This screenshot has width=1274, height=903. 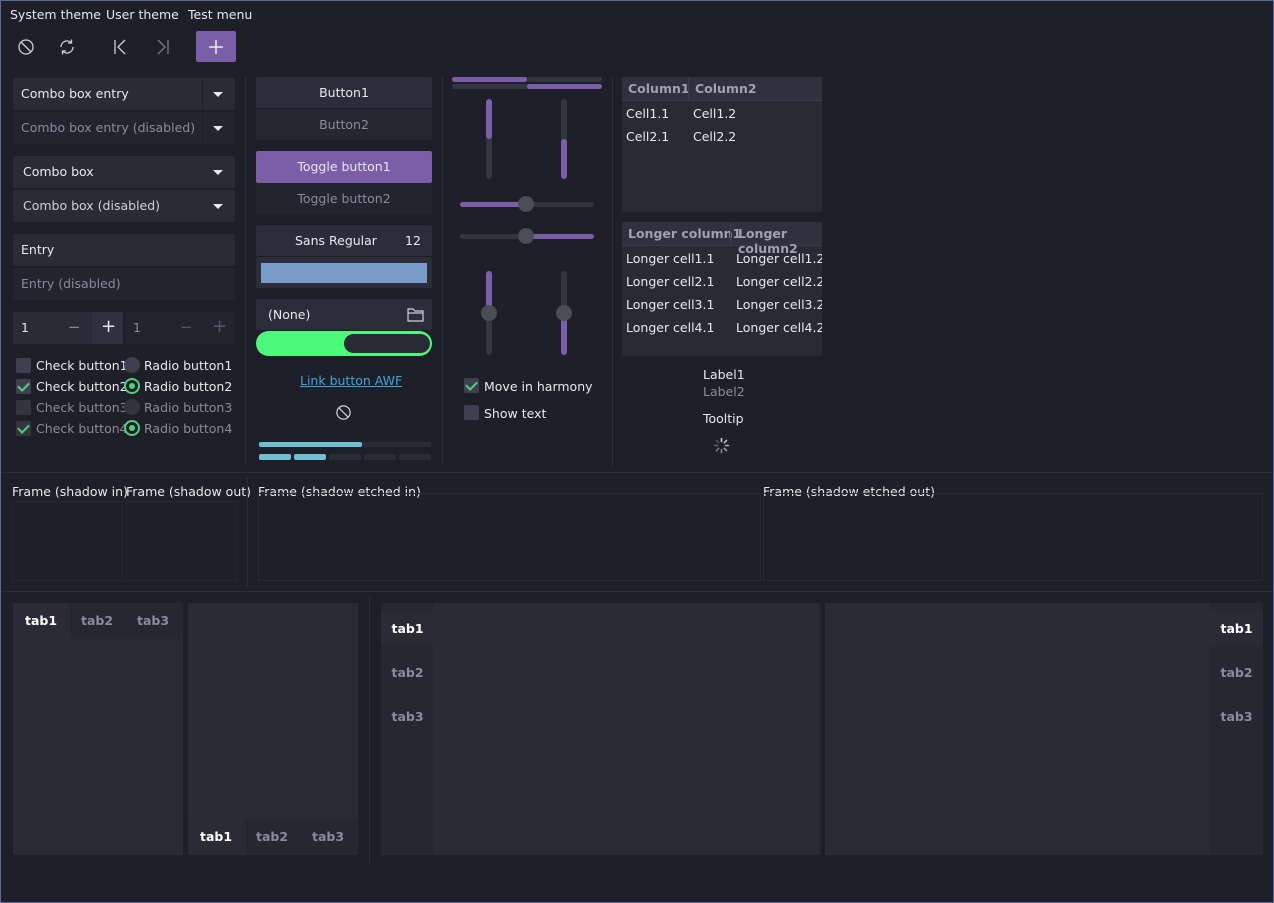 I want to click on tree-1-cell: Cell1.1, so click(x=647, y=113).